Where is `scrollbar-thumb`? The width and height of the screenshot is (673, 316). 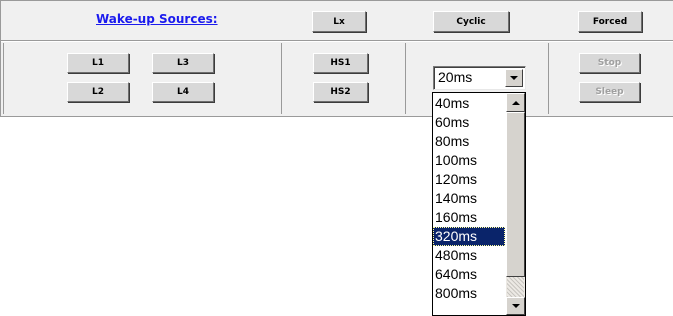 scrollbar-thumb is located at coordinates (515, 194).